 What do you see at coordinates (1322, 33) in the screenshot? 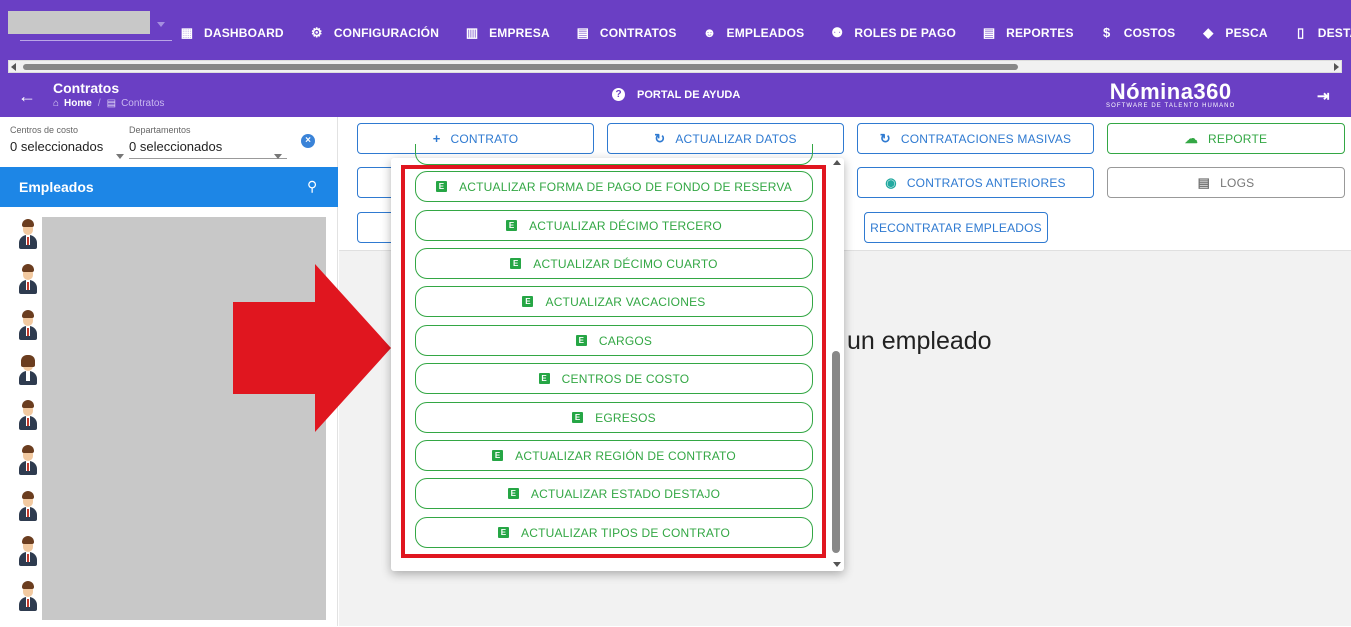
I see `nav-item-destajo: ▯DESTAJO` at bounding box center [1322, 33].